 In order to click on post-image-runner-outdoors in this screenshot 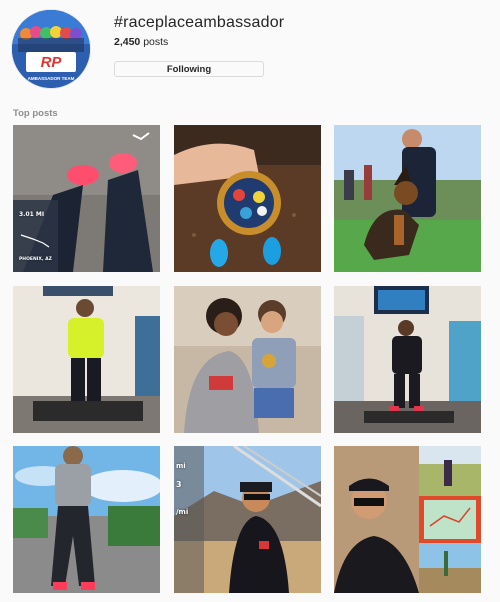, I will do `click(86, 519)`.